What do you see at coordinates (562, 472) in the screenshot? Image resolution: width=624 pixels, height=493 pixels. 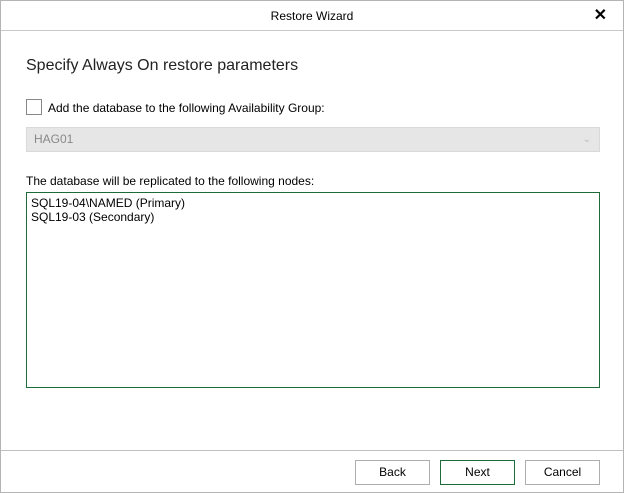 I see `cancel-button: Cancel` at bounding box center [562, 472].